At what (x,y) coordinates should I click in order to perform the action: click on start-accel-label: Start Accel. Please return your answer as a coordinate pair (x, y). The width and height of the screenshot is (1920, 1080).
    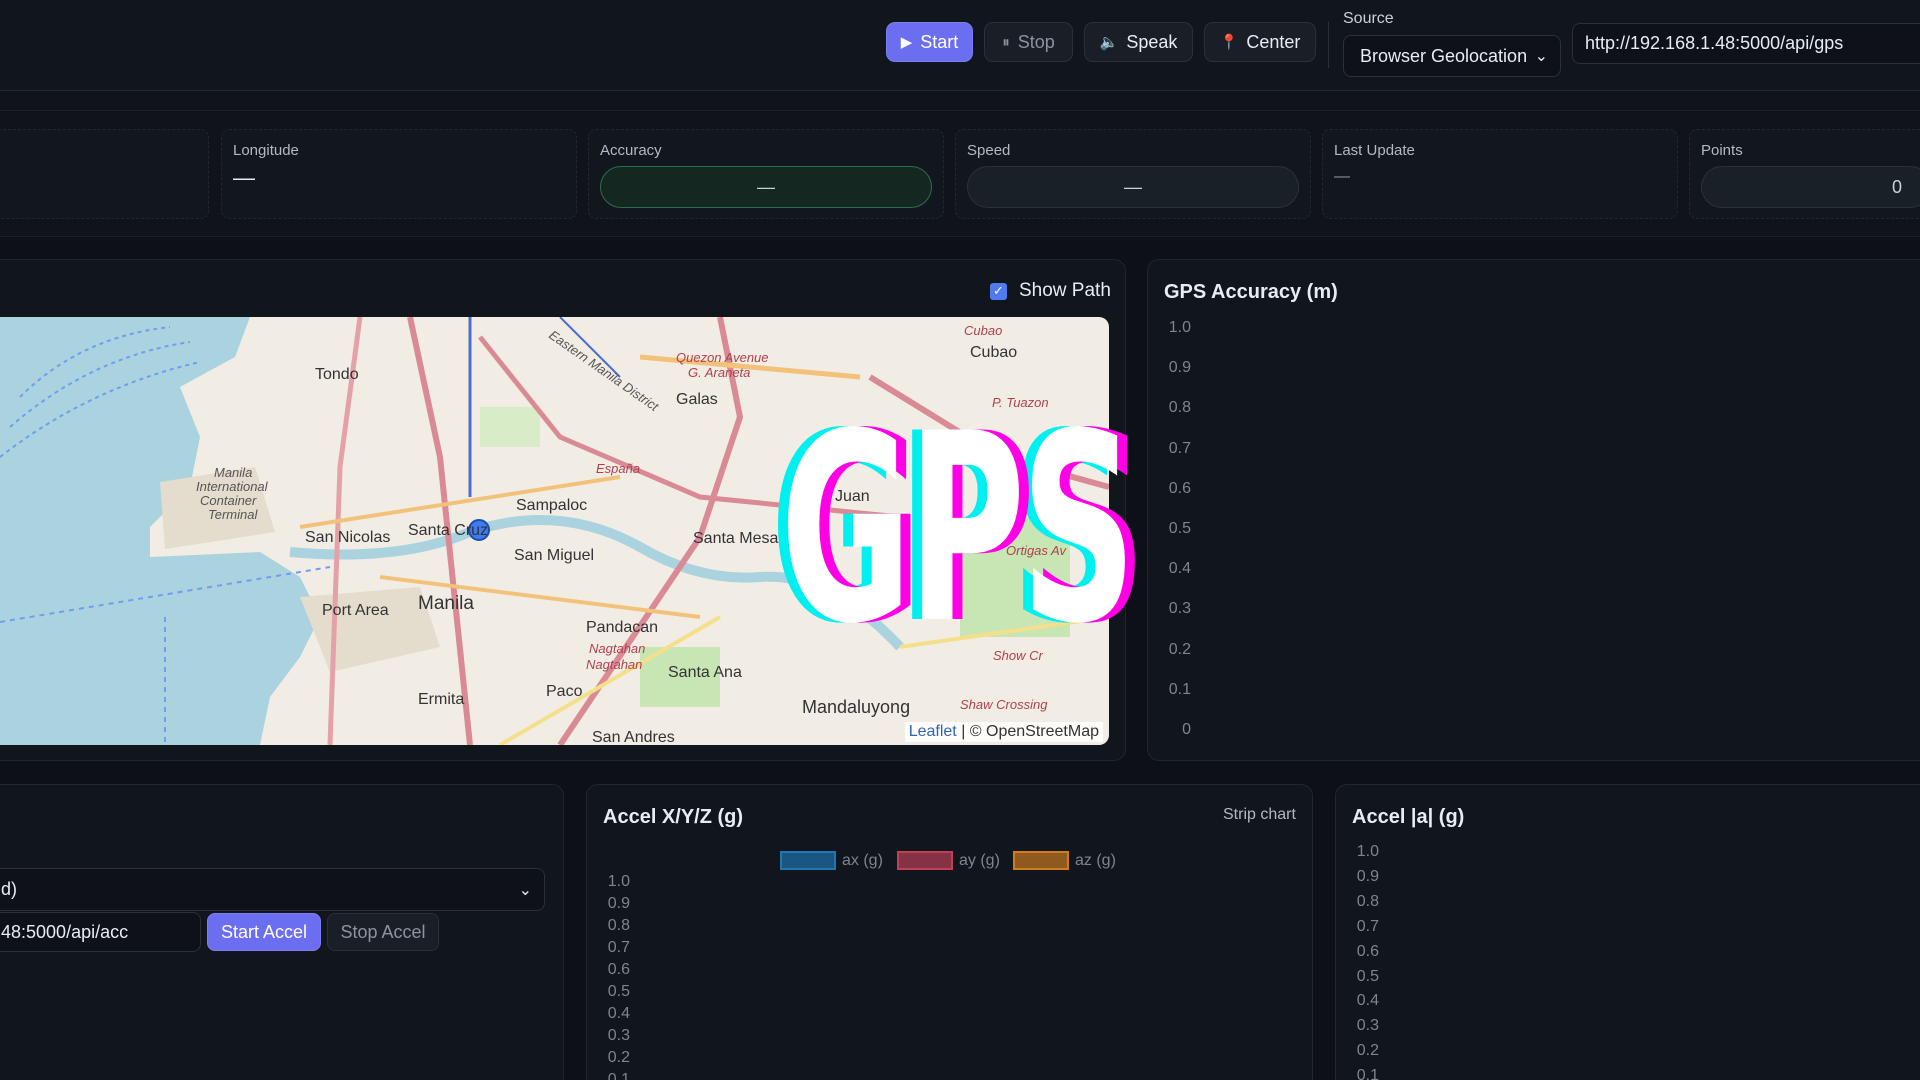
    Looking at the image, I should click on (264, 931).